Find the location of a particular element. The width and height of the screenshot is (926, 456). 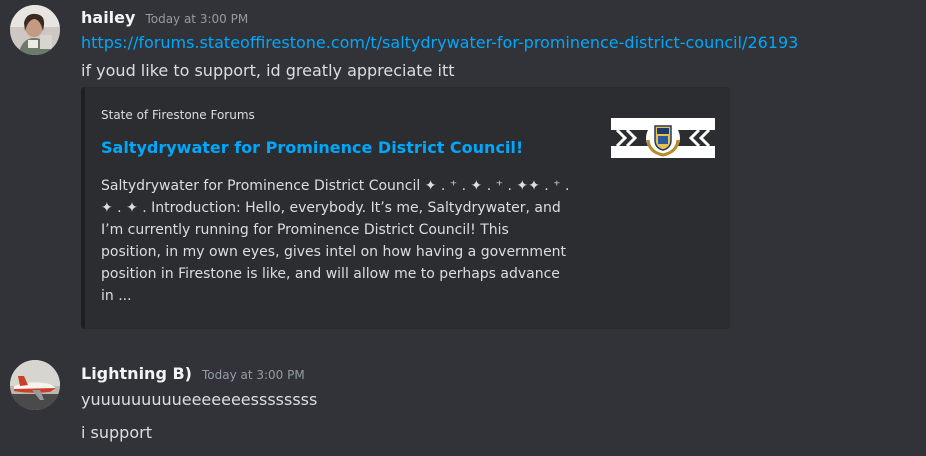

message-header: hailey Today at 3:00 PM is located at coordinates (164, 17).